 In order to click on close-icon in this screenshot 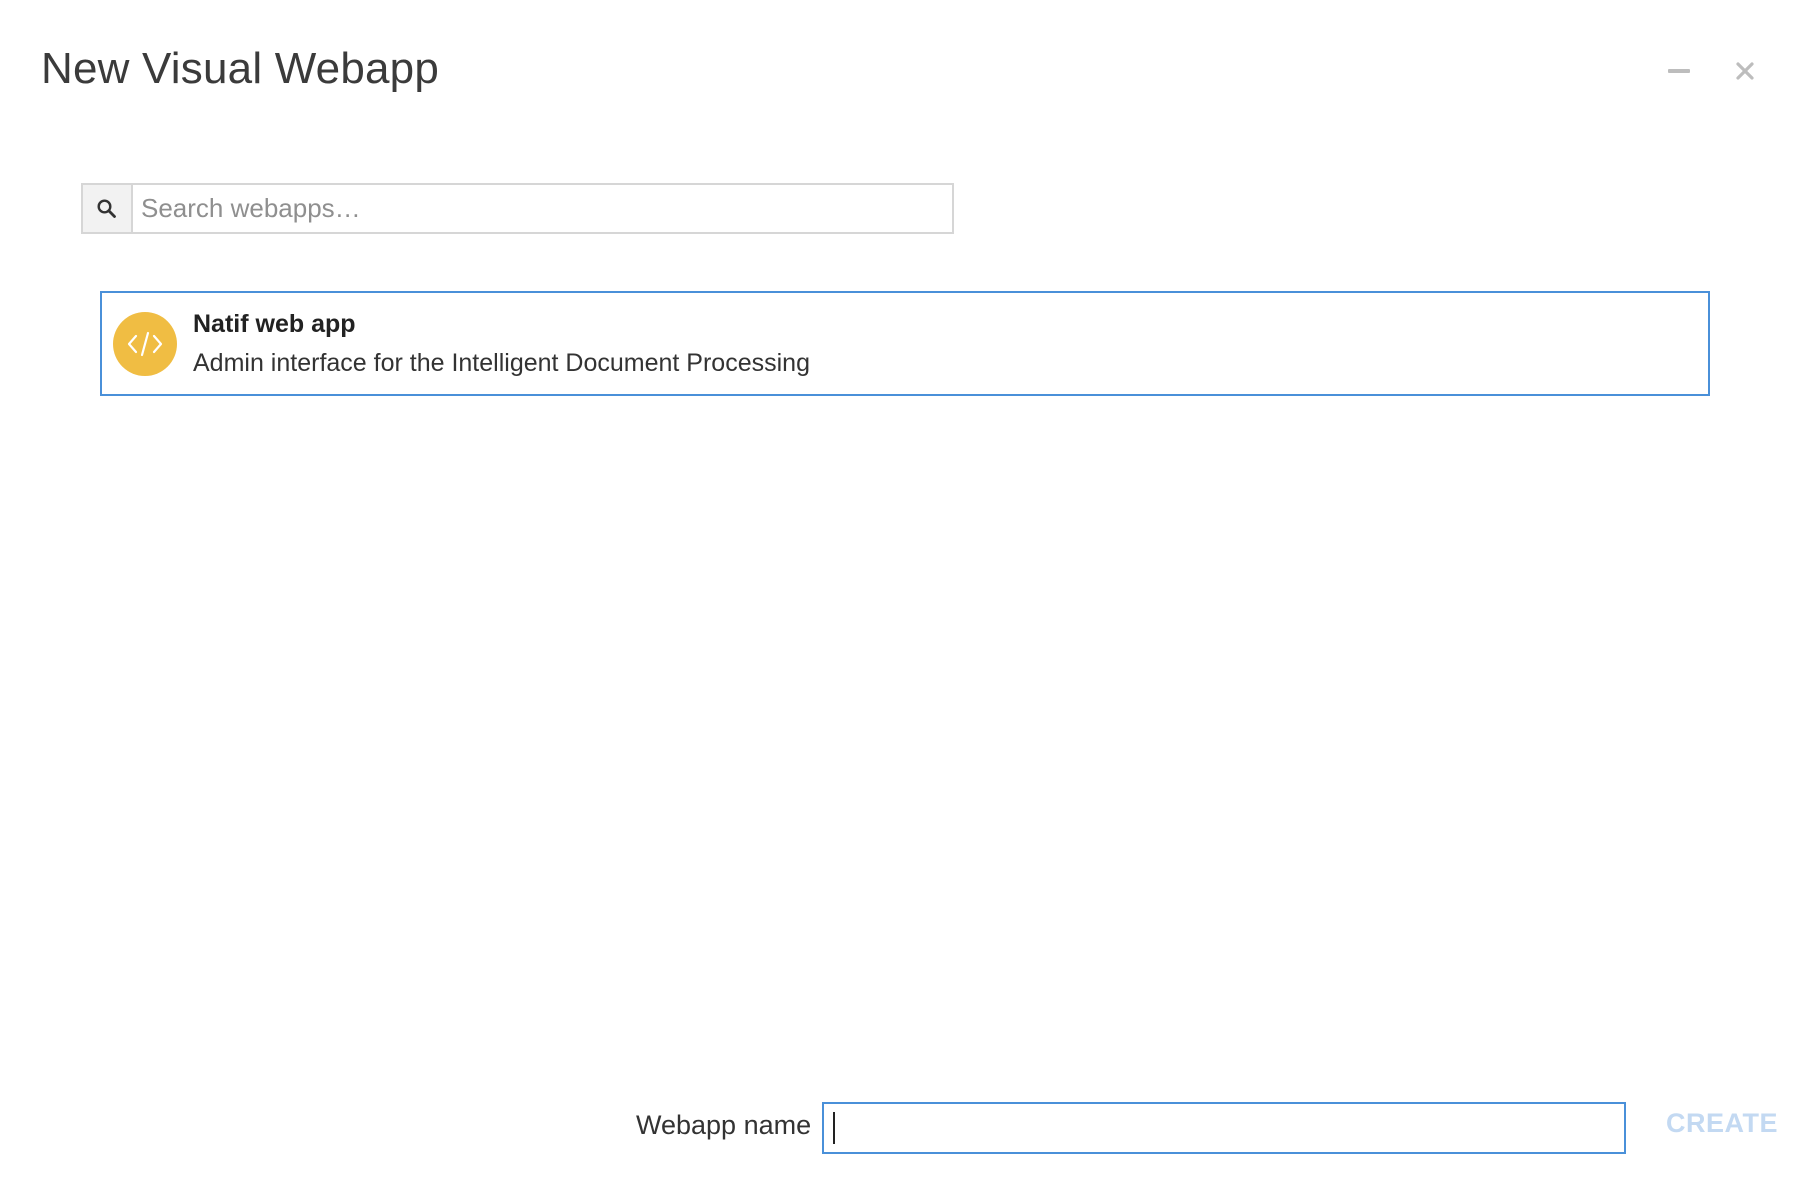, I will do `click(1745, 71)`.